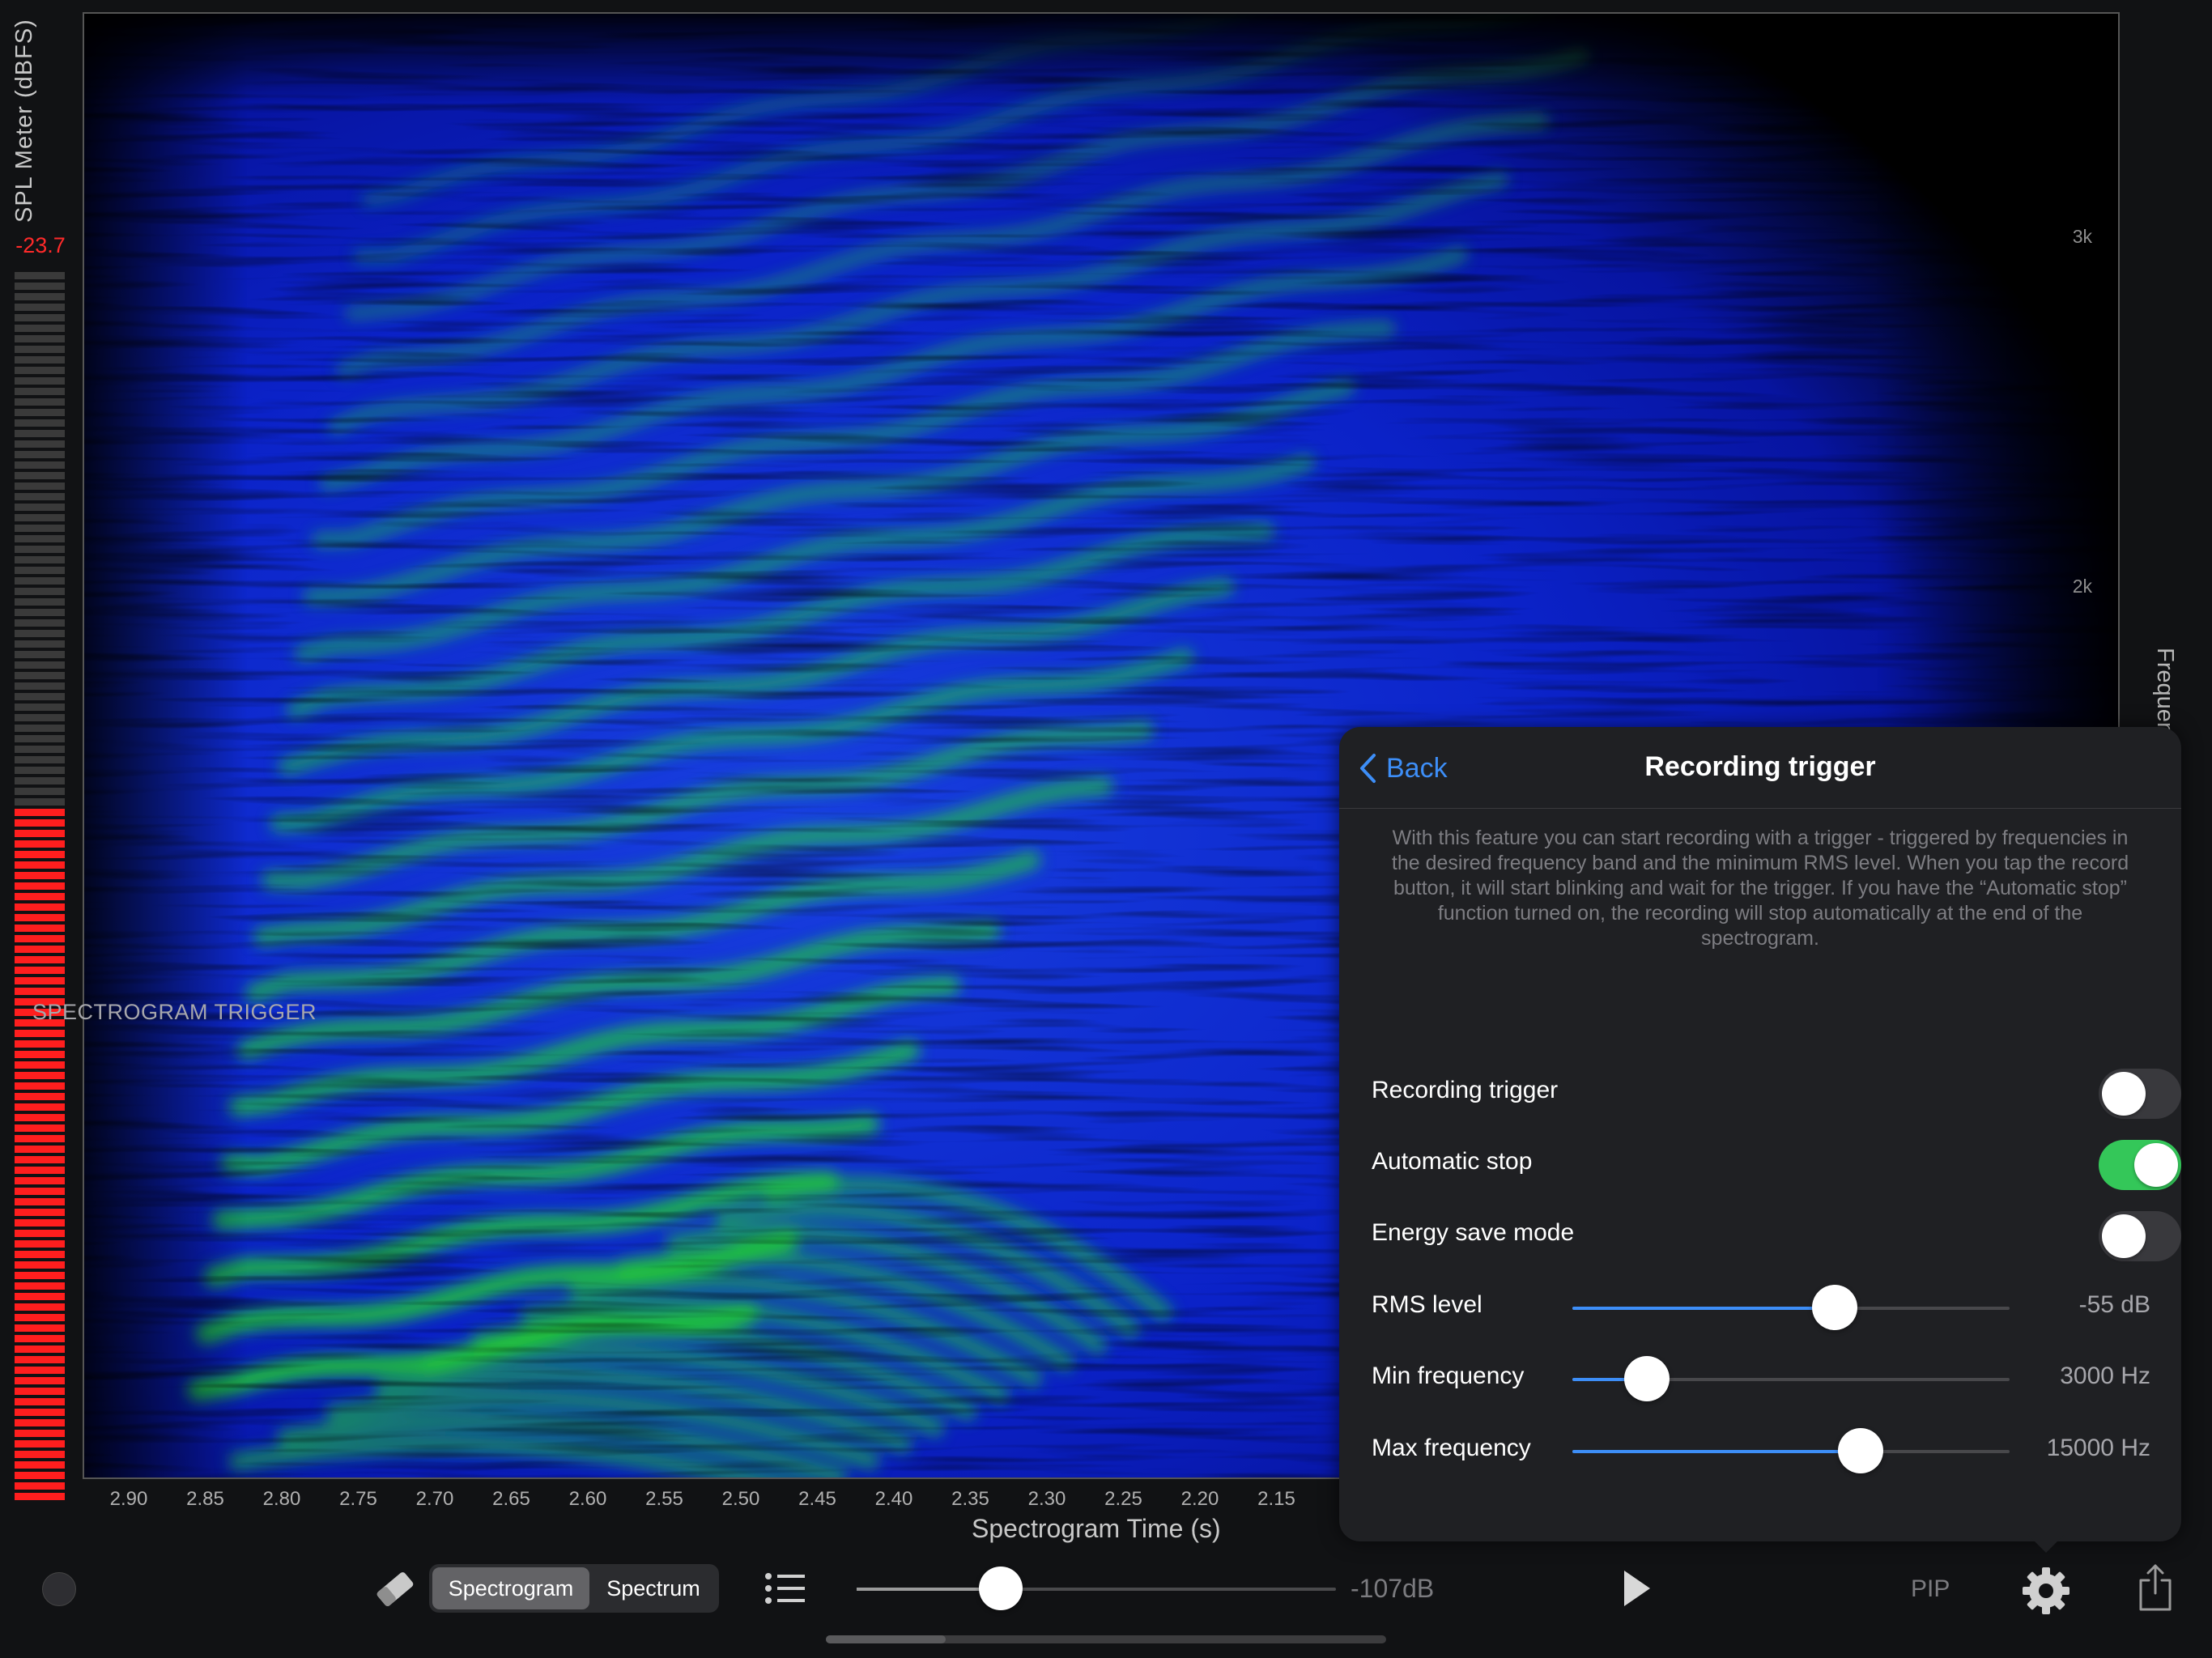  What do you see at coordinates (59, 1589) in the screenshot?
I see `record-button` at bounding box center [59, 1589].